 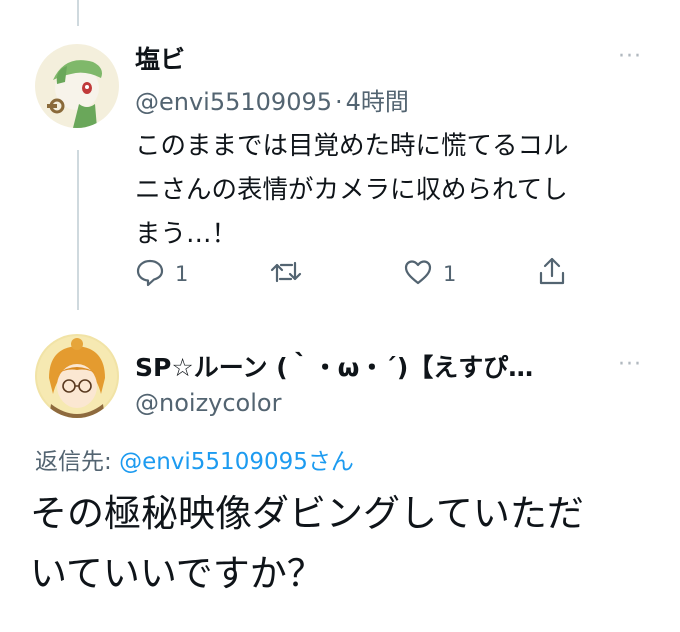 I want to click on tweet-text-line: その極秘映像ダビングしていただ, so click(x=307, y=513).